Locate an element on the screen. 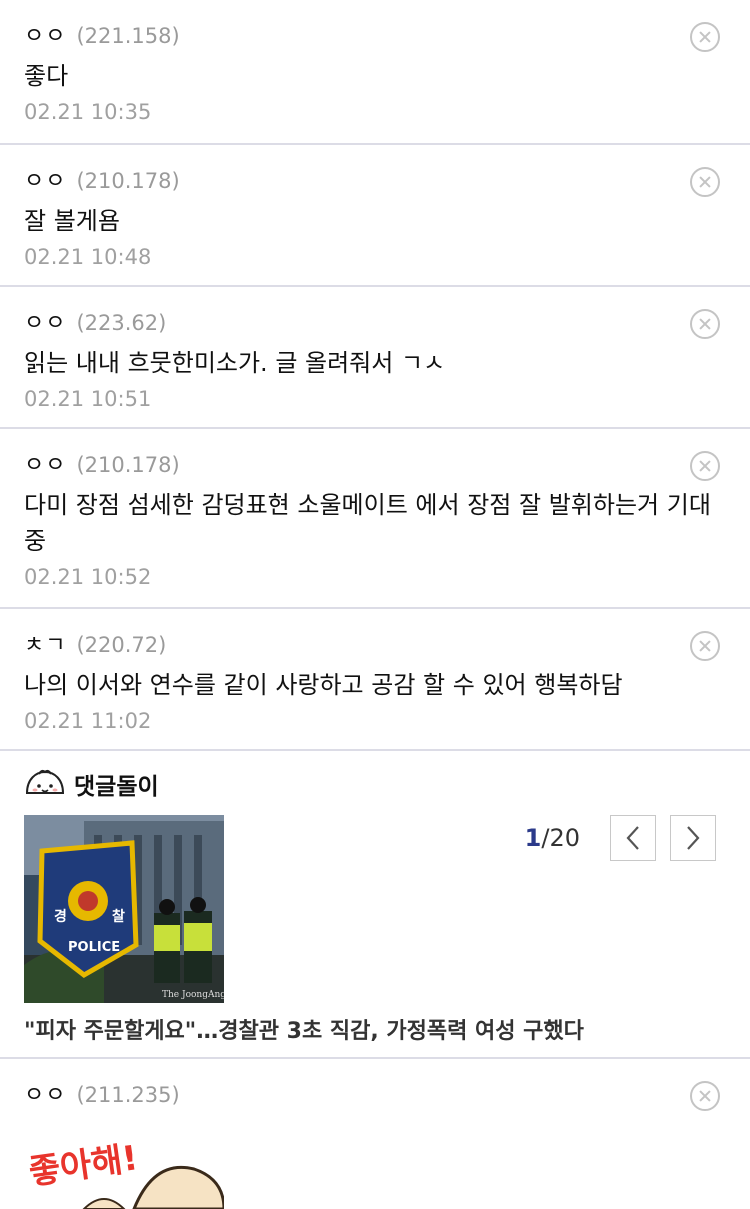 The width and height of the screenshot is (750, 1209). comment-item: ㅇㅇ (211.235) 좋아해! is located at coordinates (375, 1134).